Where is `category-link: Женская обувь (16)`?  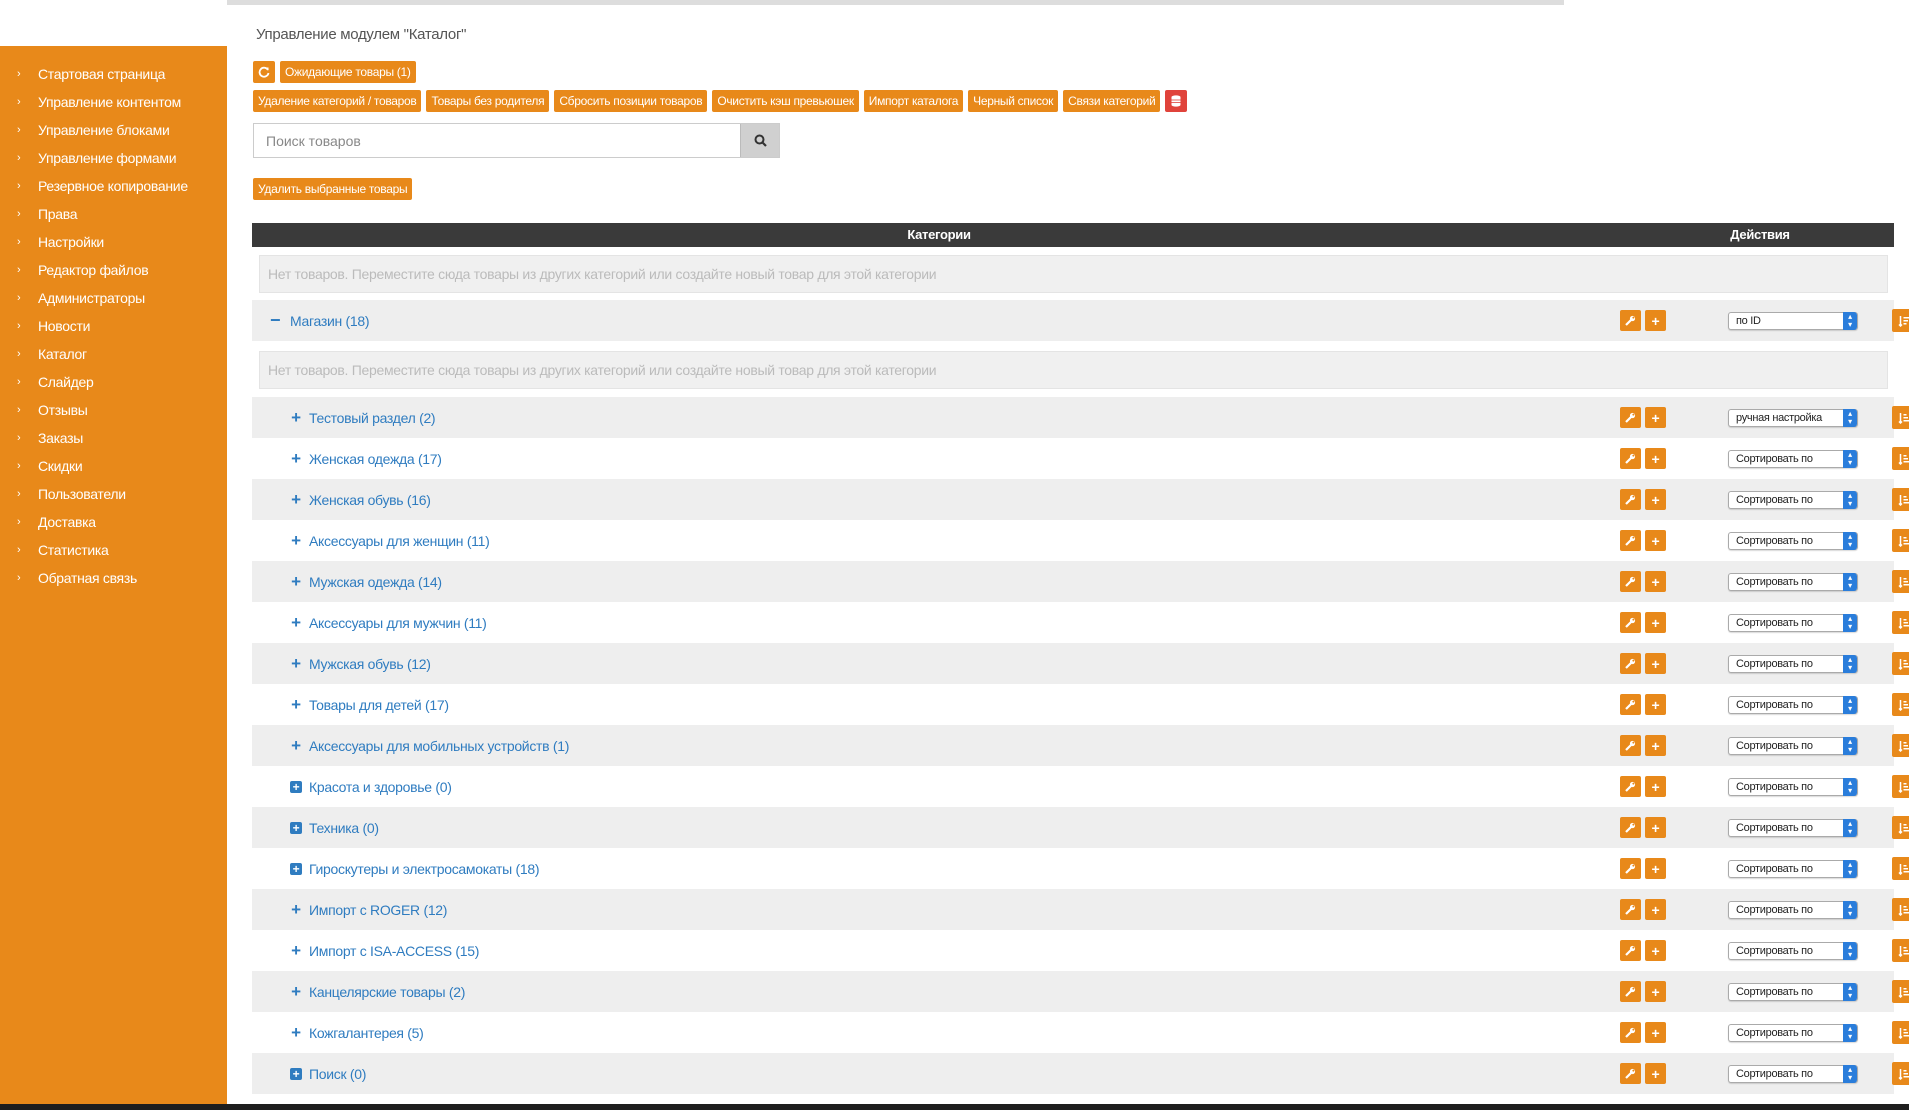 category-link: Женская обувь (16) is located at coordinates (370, 500).